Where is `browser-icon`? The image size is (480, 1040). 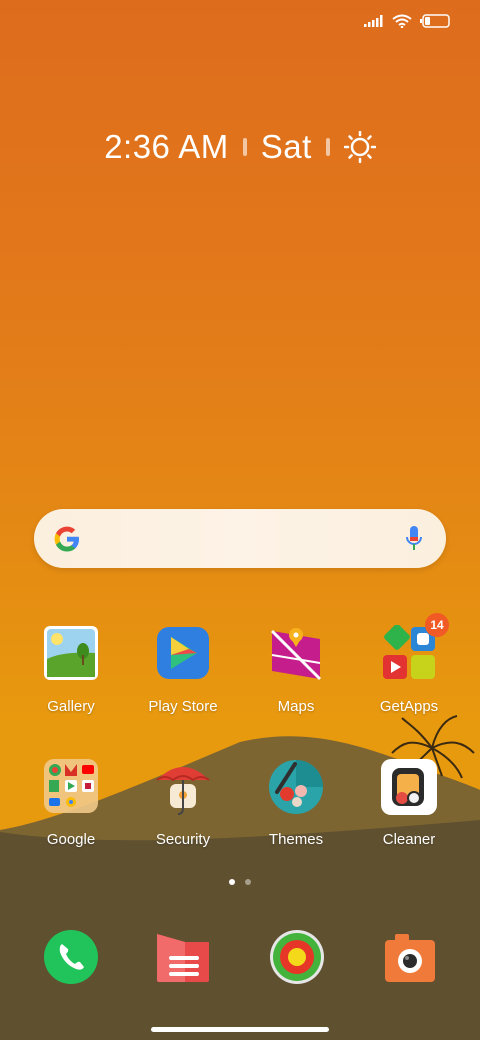
browser-icon is located at coordinates (297, 957).